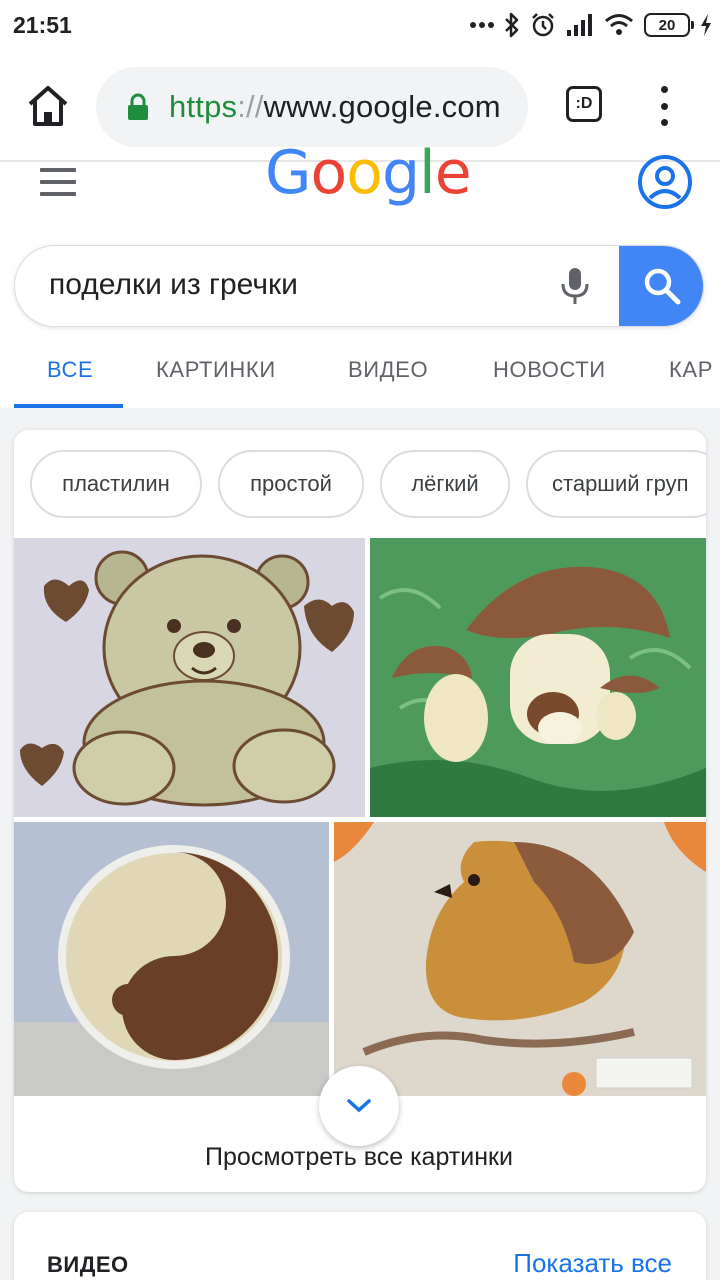  I want to click on tab-news: НОВОСТИ, so click(549, 370).